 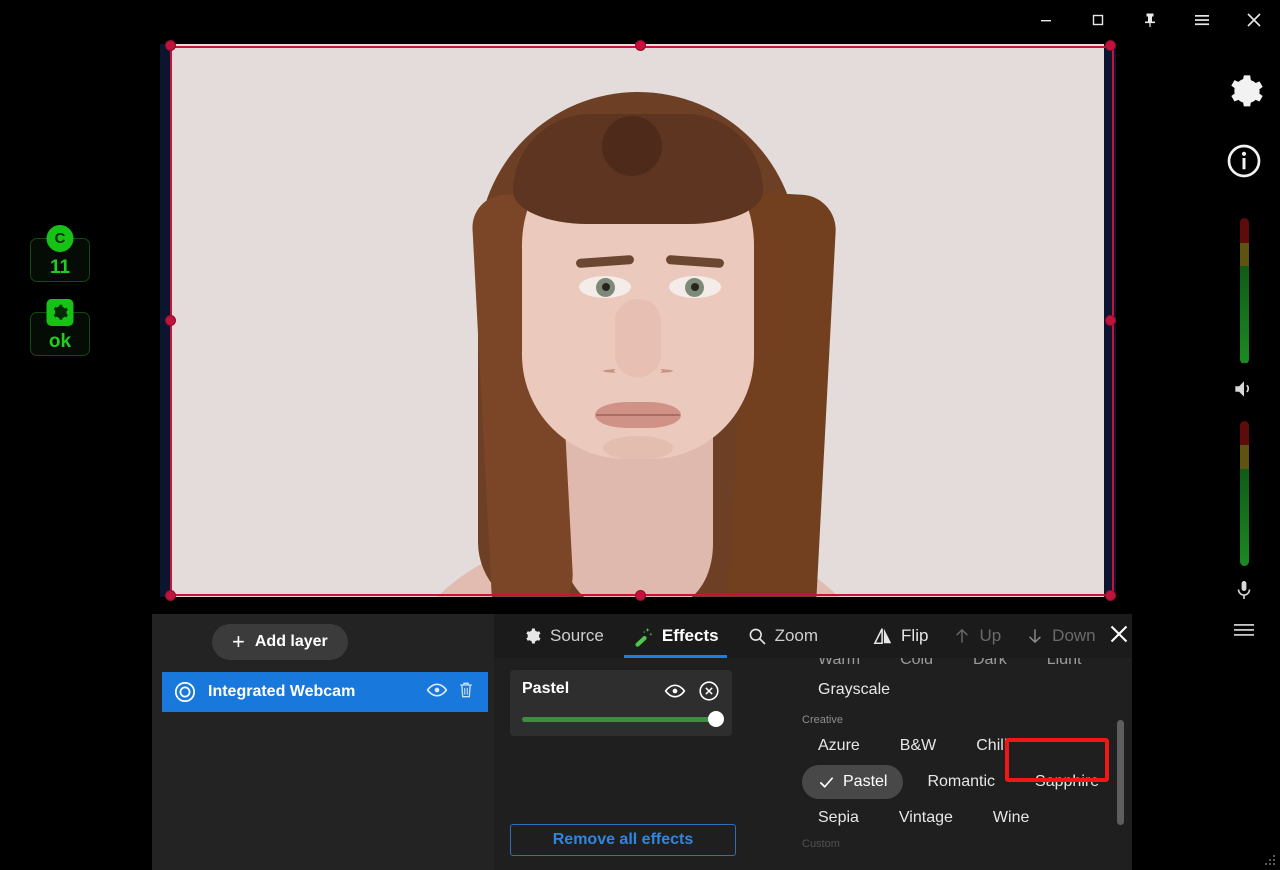 I want to click on check-icon, so click(x=826, y=782).